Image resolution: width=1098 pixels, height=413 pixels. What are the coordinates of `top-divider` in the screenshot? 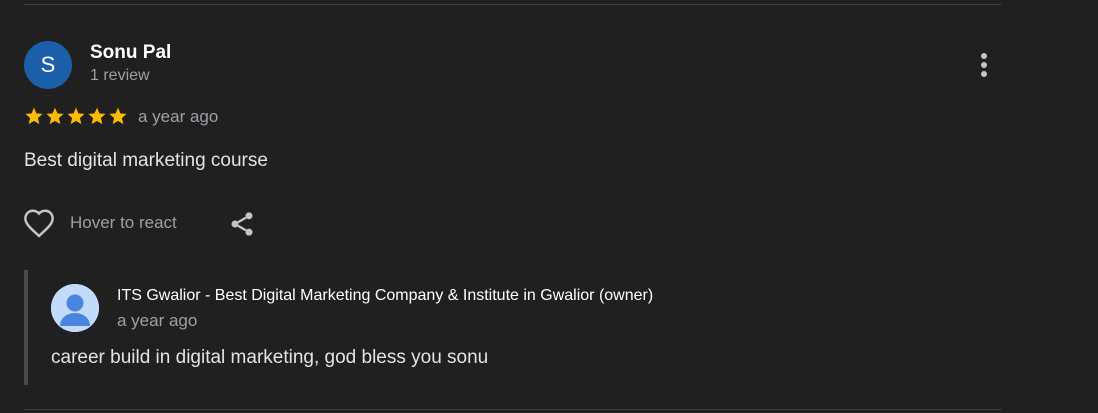 It's located at (513, 4).